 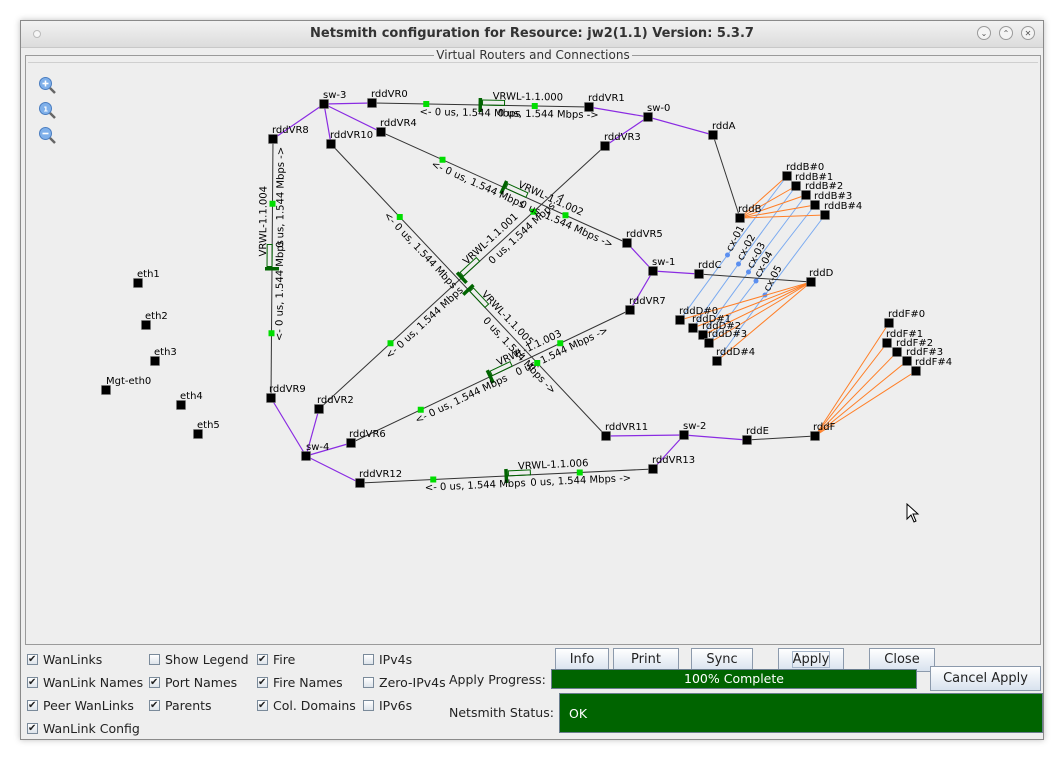 I want to click on wanlink-name: VRWL-1.1.000, so click(x=528, y=97).